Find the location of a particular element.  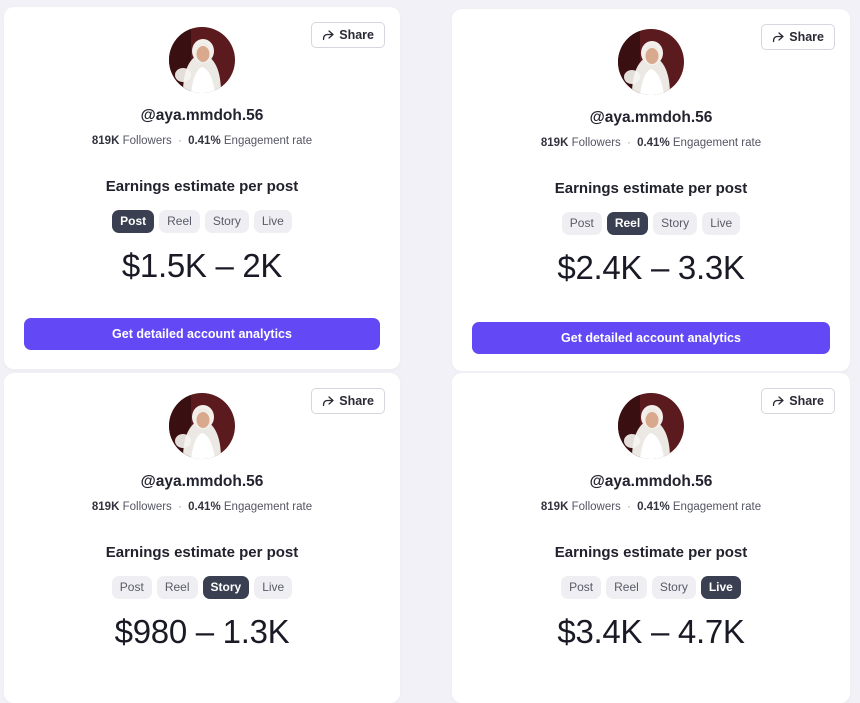

earnings-range: $980 – 1.3K is located at coordinates (202, 631).